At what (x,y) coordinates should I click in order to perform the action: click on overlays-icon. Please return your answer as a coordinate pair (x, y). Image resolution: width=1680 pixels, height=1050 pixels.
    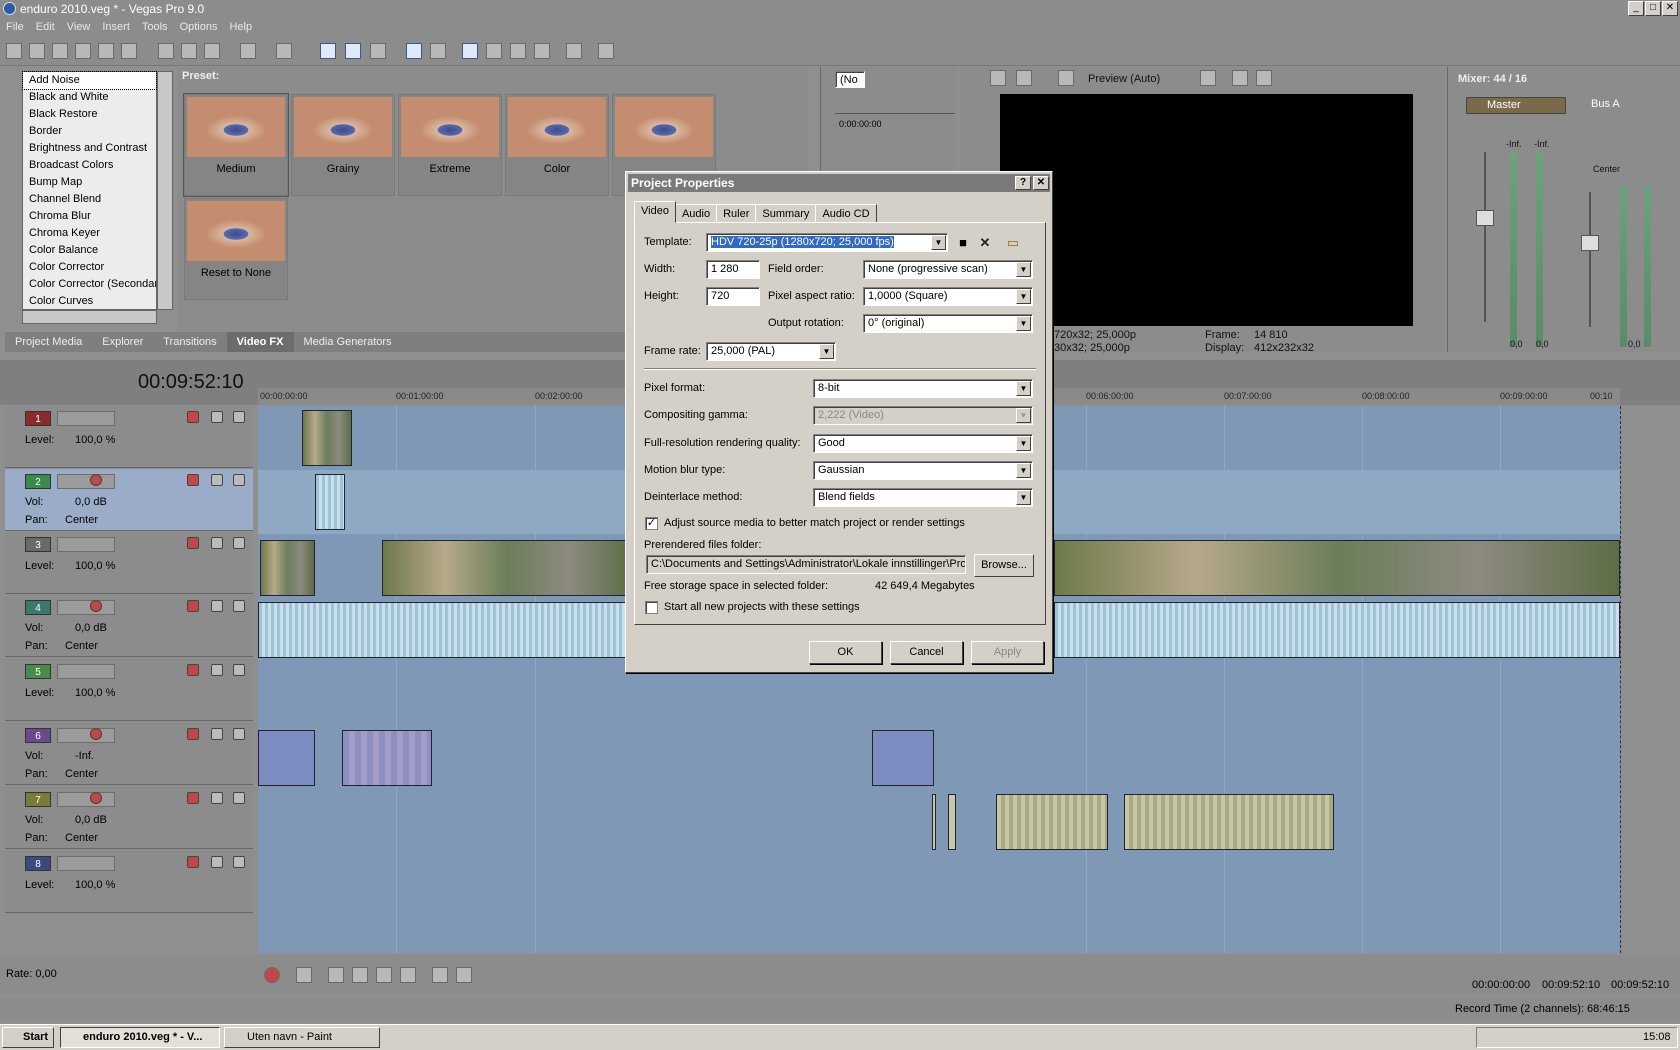
    Looking at the image, I should click on (1208, 78).